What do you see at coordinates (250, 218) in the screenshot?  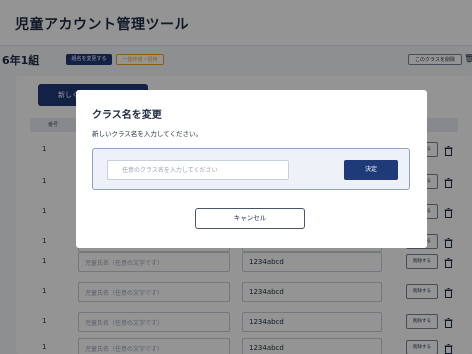 I see `cancel-button: キャンセル` at bounding box center [250, 218].